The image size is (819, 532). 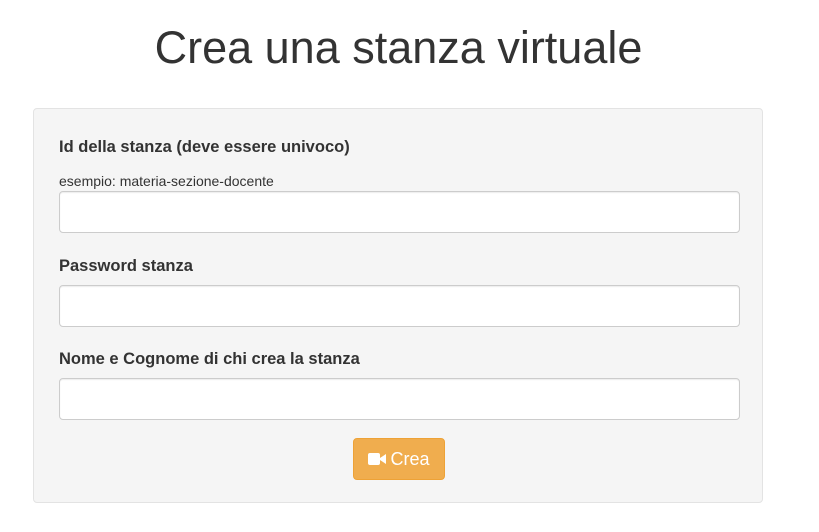 What do you see at coordinates (204, 147) in the screenshot?
I see `room-id-label: Id della stanza (deve essere univoco)` at bounding box center [204, 147].